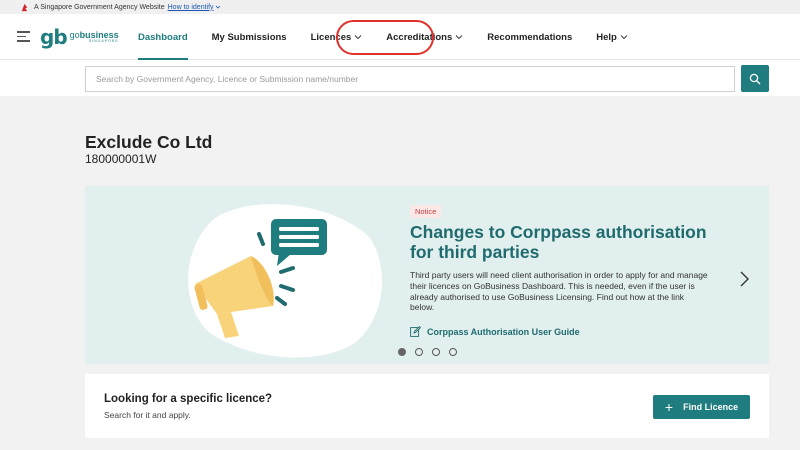  Describe the element at coordinates (711, 407) in the screenshot. I see `find-licence-button-label: Find Licence` at that location.